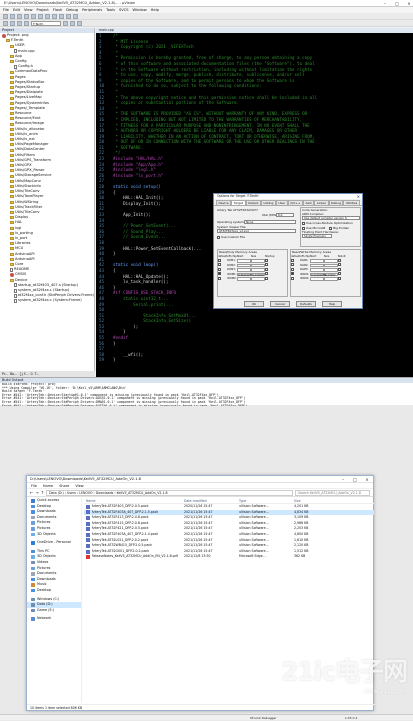  Describe the element at coordinates (72, 23) in the screenshot. I see `manage-components-icon` at that location.